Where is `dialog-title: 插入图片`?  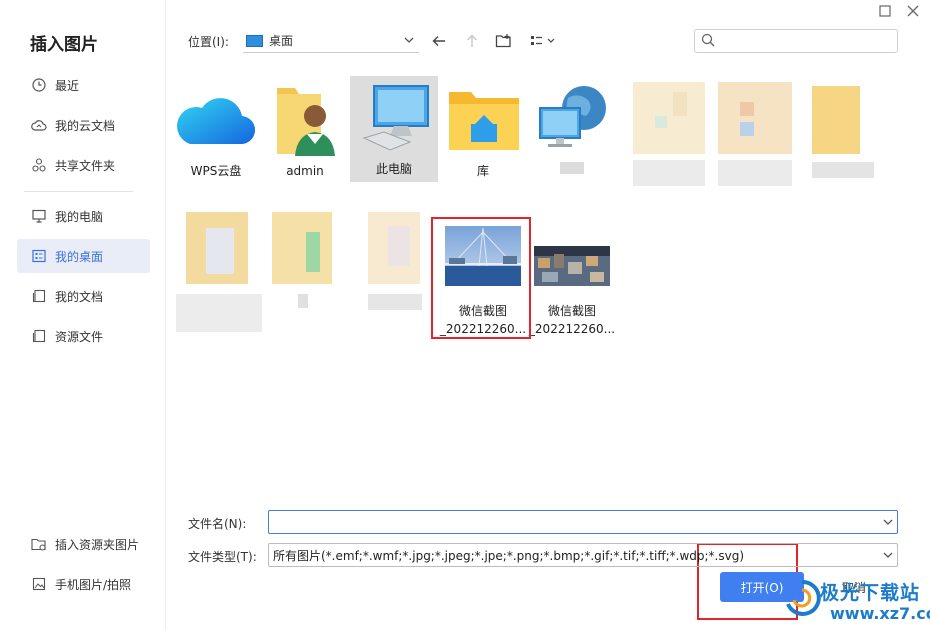 dialog-title: 插入图片 is located at coordinates (64, 45).